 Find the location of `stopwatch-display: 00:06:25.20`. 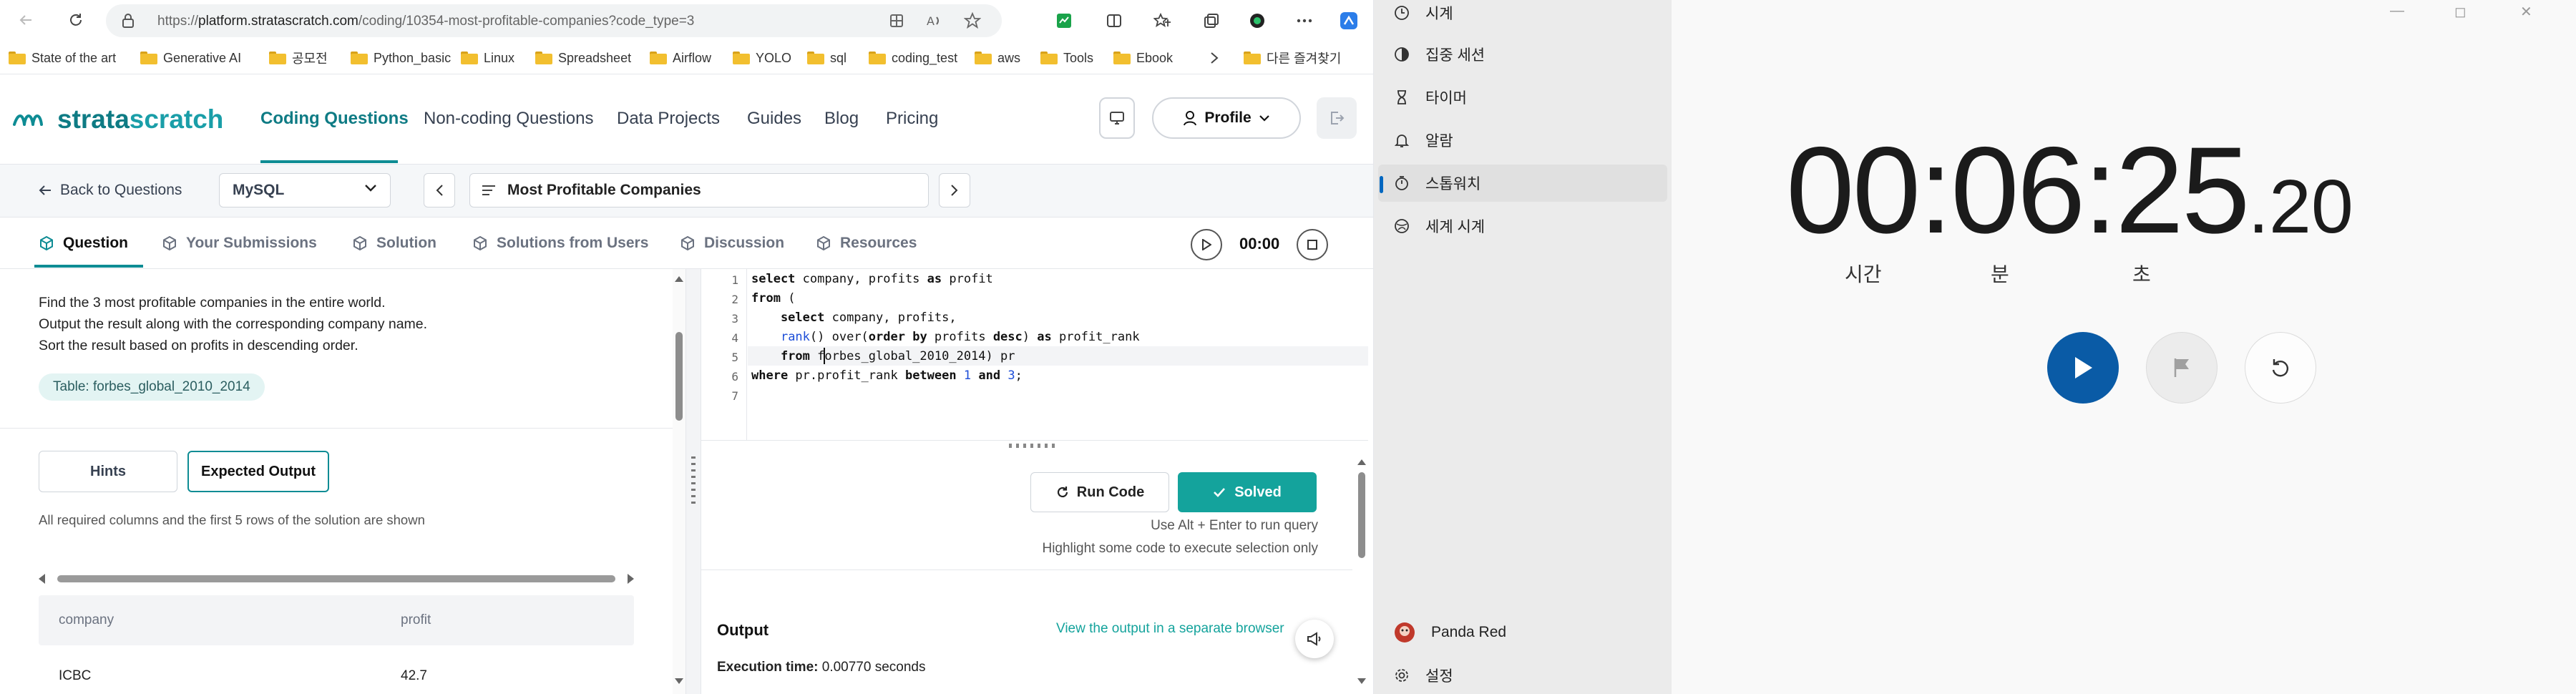

stopwatch-display: 00:06:25.20 is located at coordinates (2069, 191).